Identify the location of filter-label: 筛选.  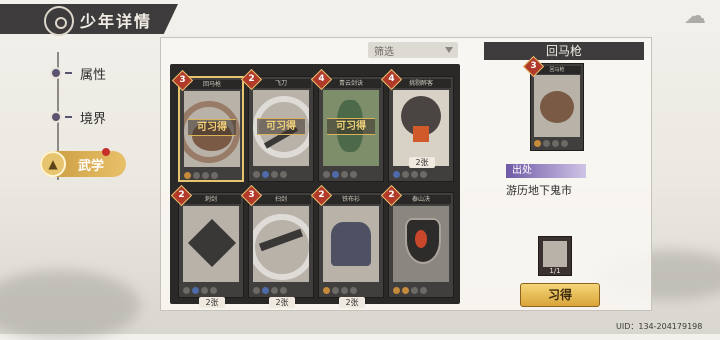
(384, 52).